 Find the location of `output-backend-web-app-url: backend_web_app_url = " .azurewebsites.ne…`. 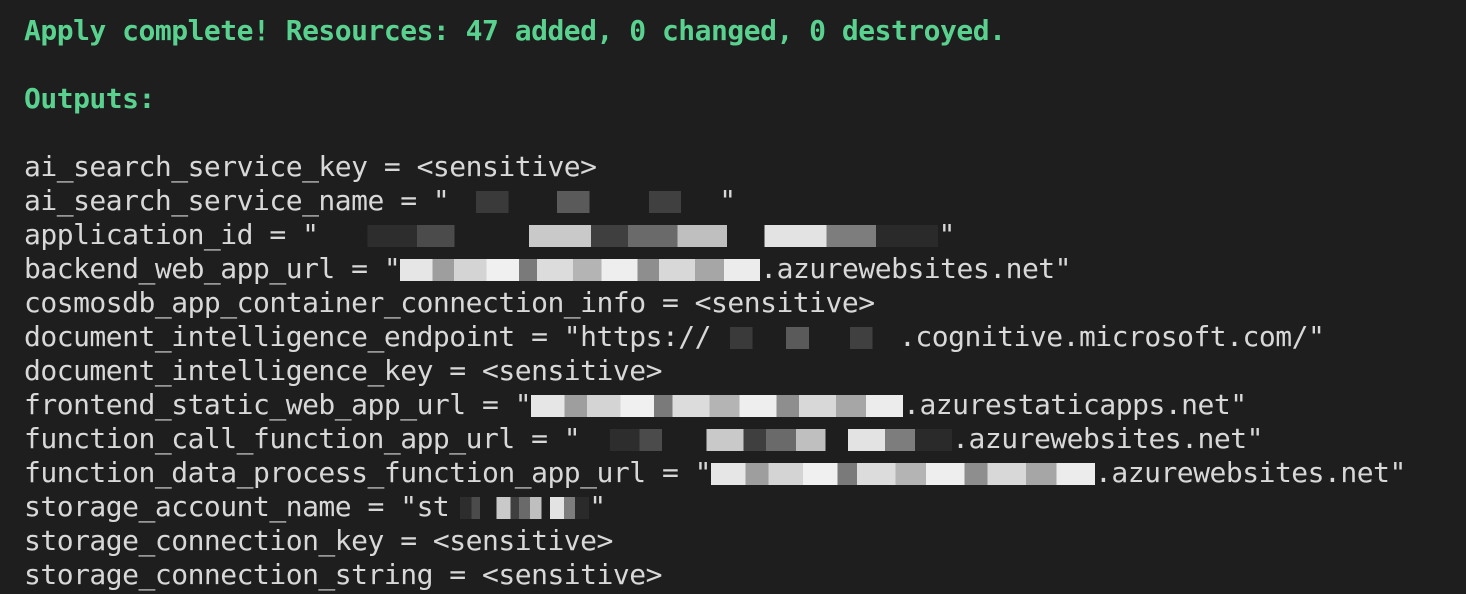

output-backend-web-app-url: backend_web_app_url = " .azurewebsites.ne… is located at coordinates (745, 269).